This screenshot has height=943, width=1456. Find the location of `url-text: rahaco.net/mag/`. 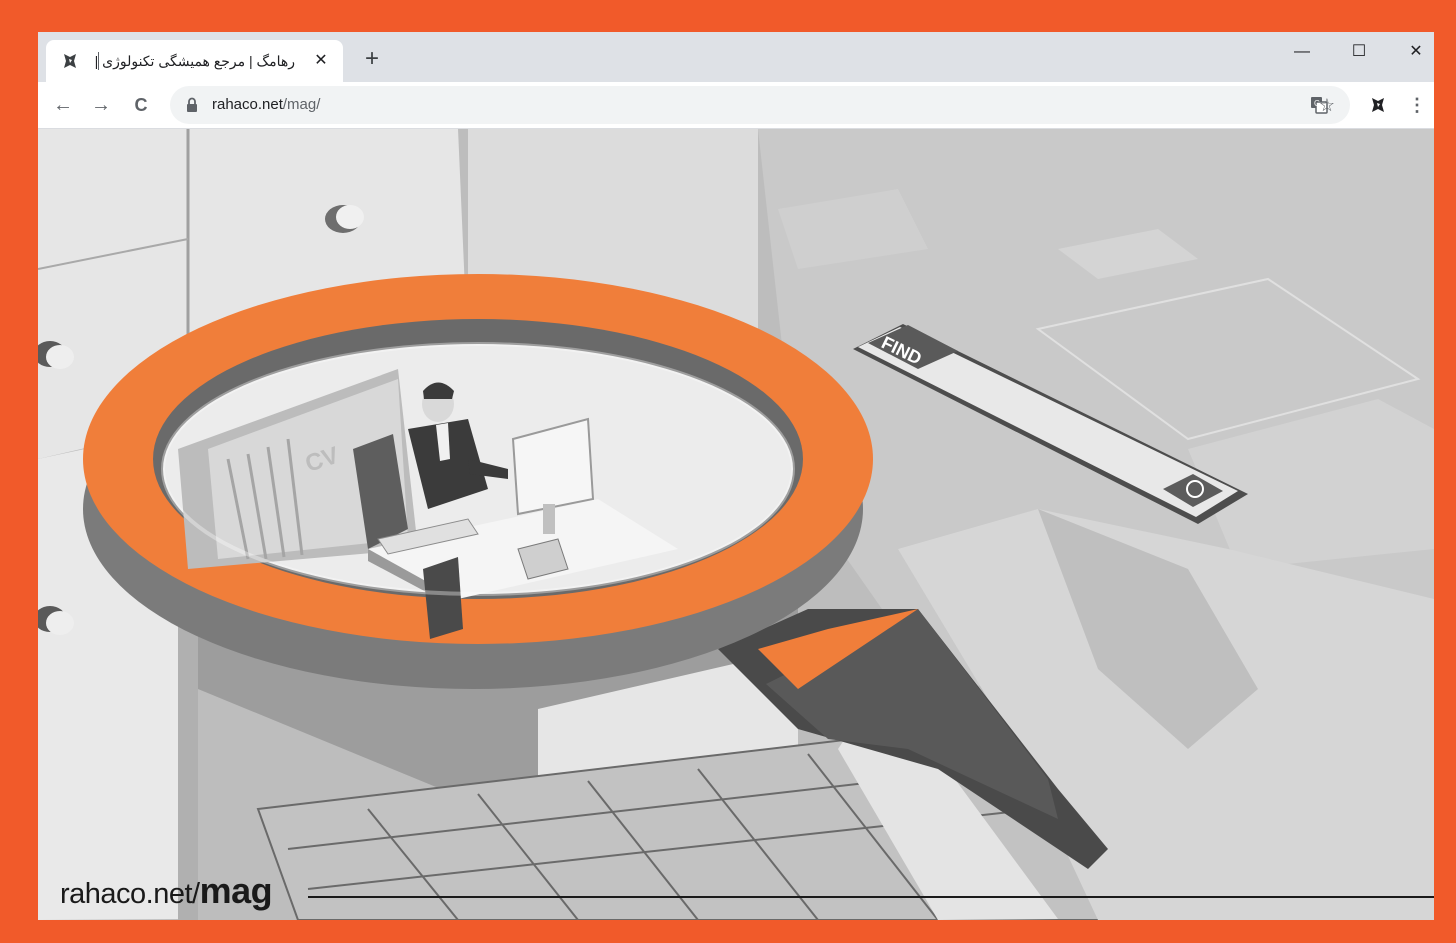

url-text: rahaco.net/mag/ is located at coordinates (266, 104).